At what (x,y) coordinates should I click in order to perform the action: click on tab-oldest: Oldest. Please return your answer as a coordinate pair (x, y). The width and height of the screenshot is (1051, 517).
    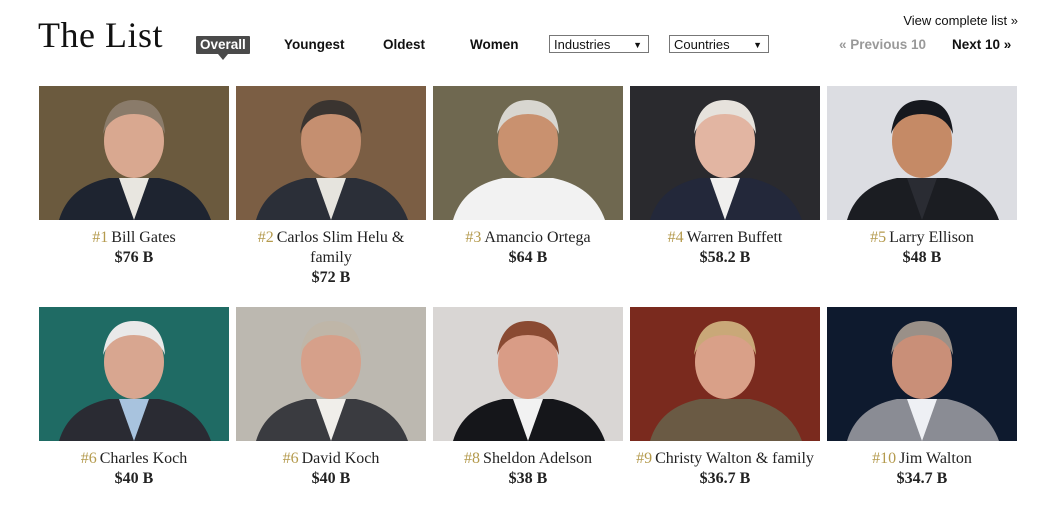
    Looking at the image, I should click on (404, 45).